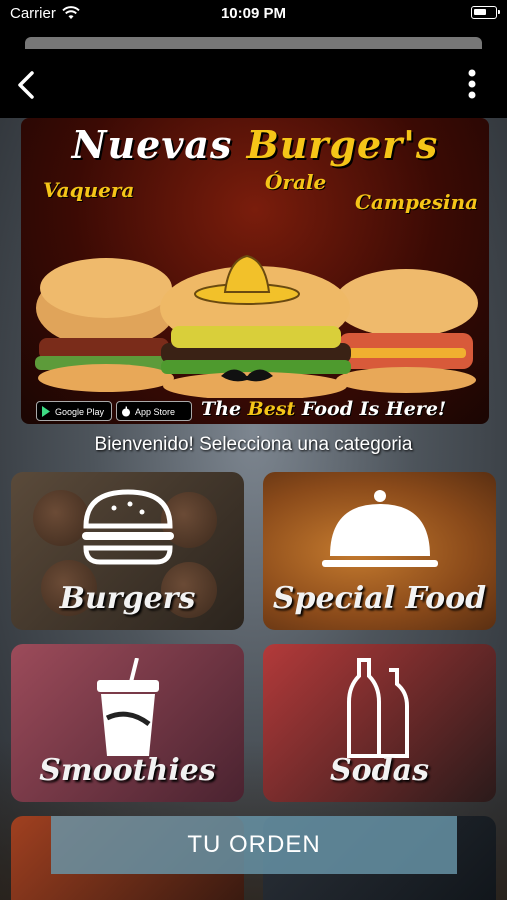 The image size is (507, 900). What do you see at coordinates (127, 598) in the screenshot?
I see `category-label: Burgers` at bounding box center [127, 598].